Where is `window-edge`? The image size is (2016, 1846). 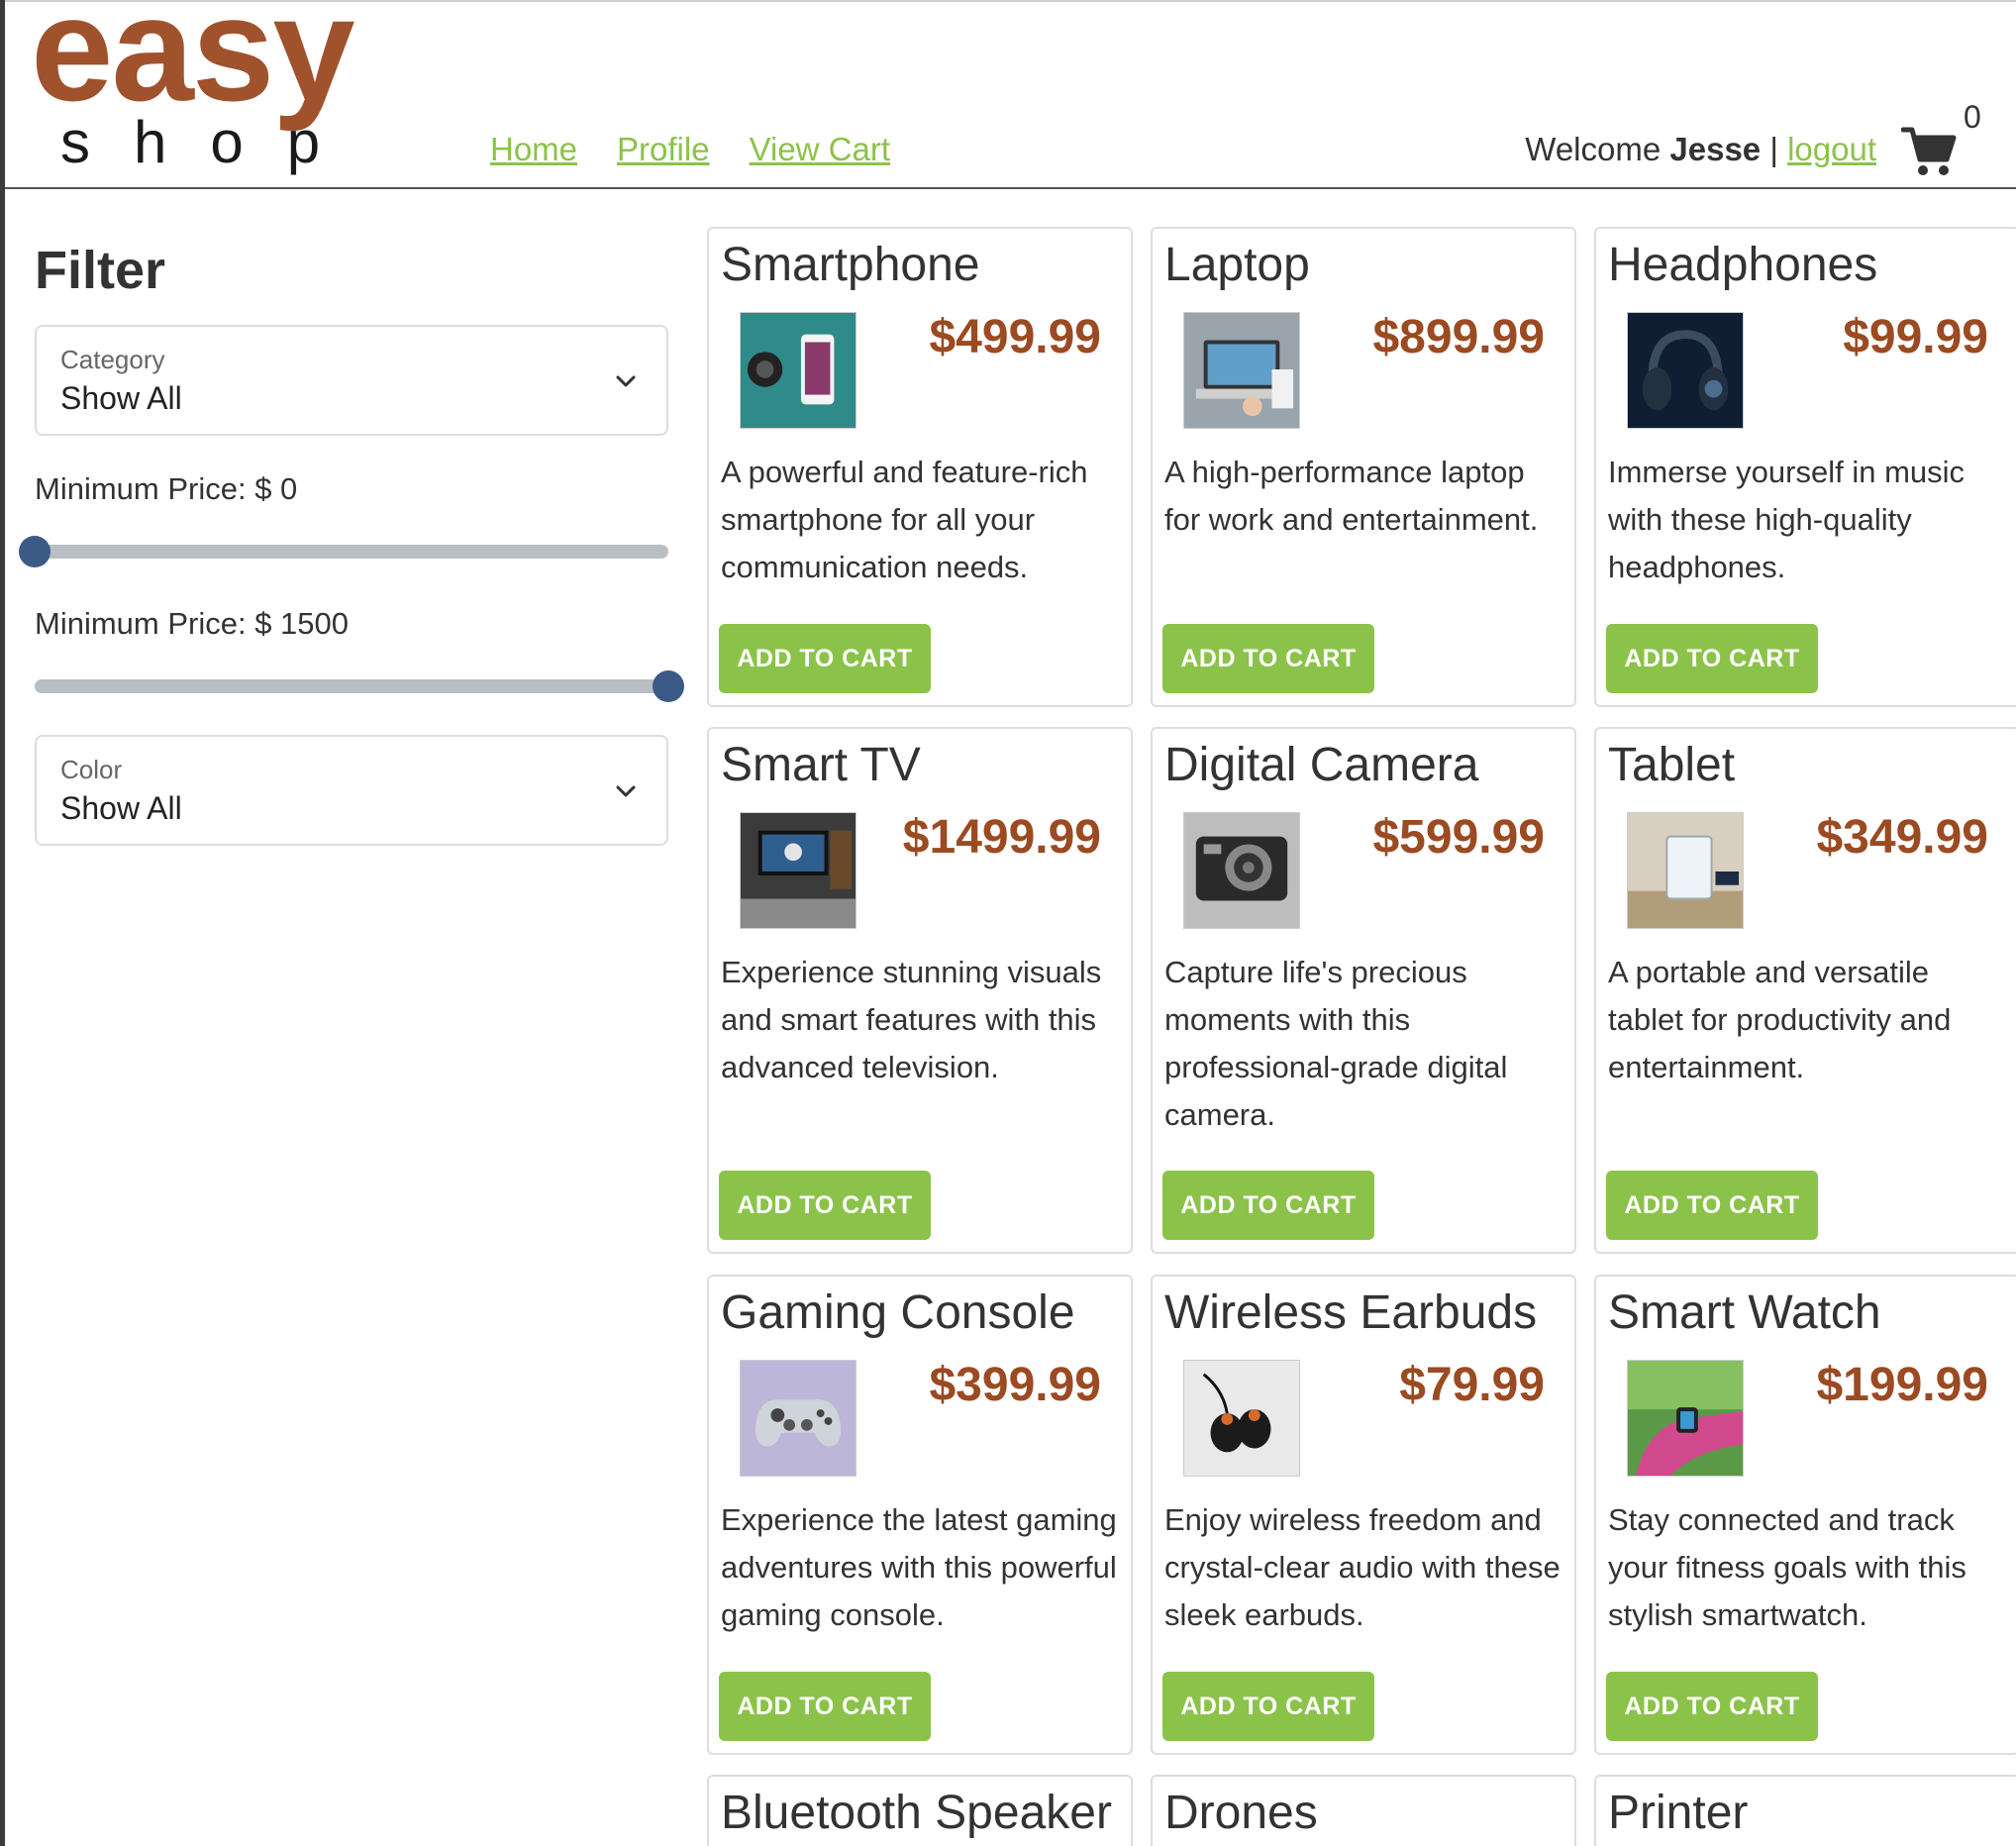 window-edge is located at coordinates (2, 923).